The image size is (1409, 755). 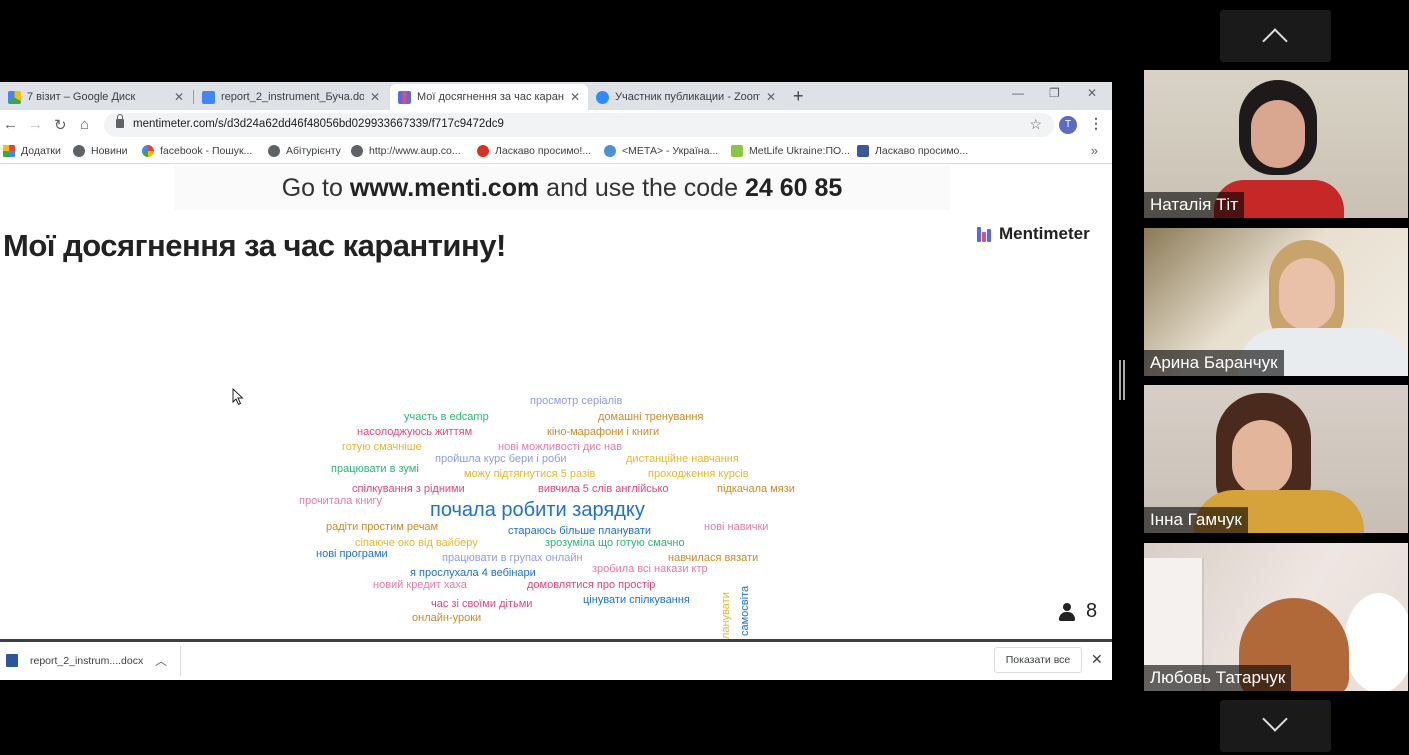 I want to click on show-all-button: Показати все, so click(x=1038, y=660).